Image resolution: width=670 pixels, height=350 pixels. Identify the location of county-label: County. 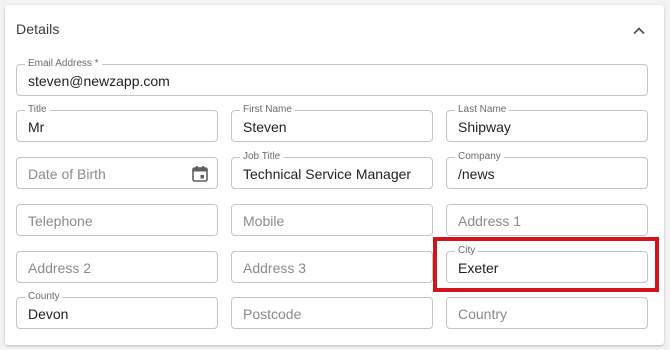
(44, 297).